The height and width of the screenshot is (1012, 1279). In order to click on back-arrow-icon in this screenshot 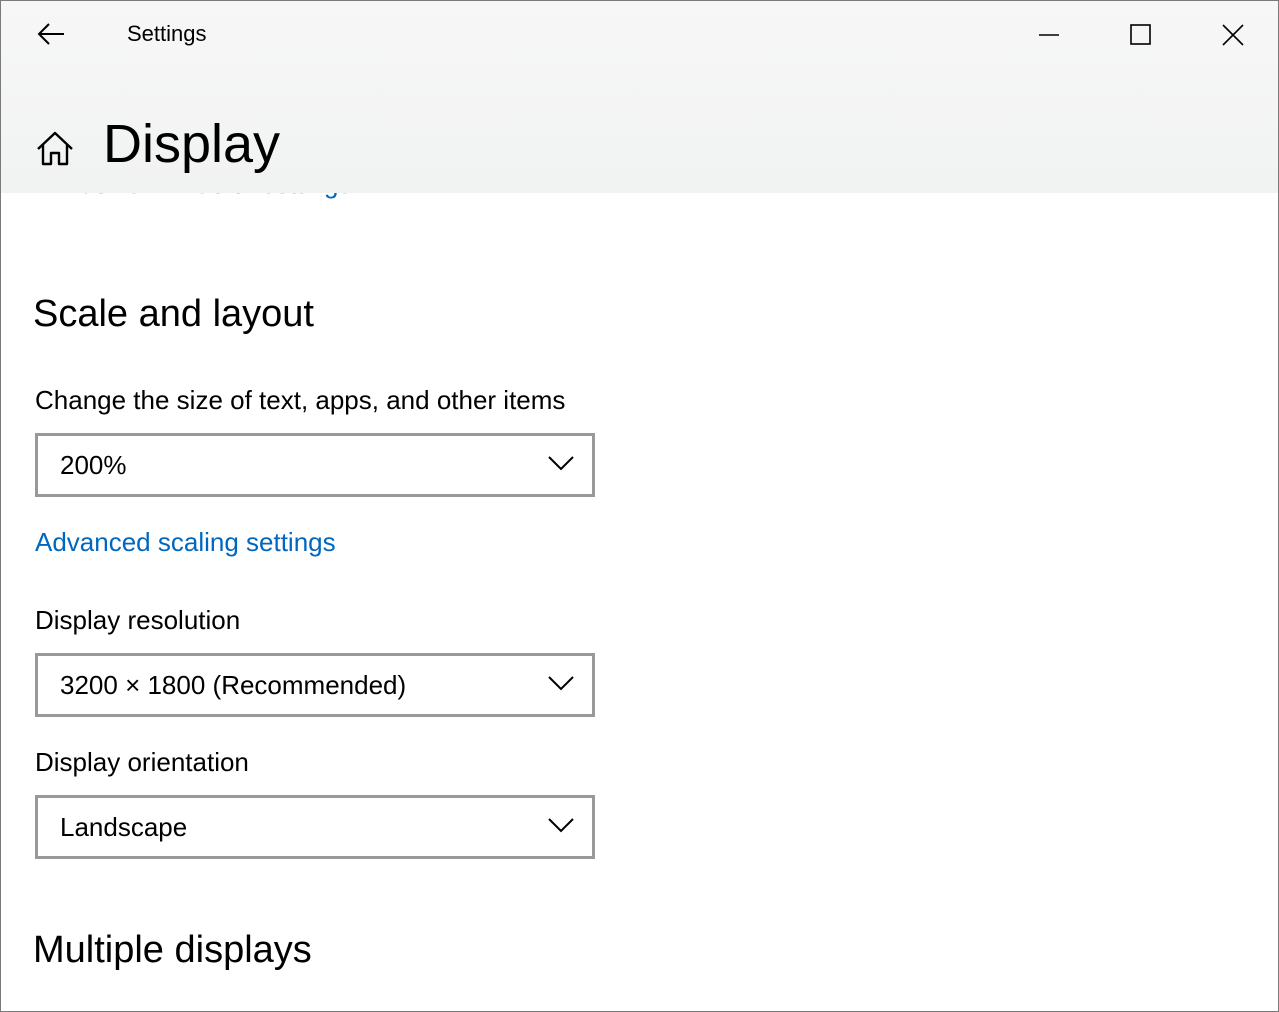, I will do `click(50, 34)`.